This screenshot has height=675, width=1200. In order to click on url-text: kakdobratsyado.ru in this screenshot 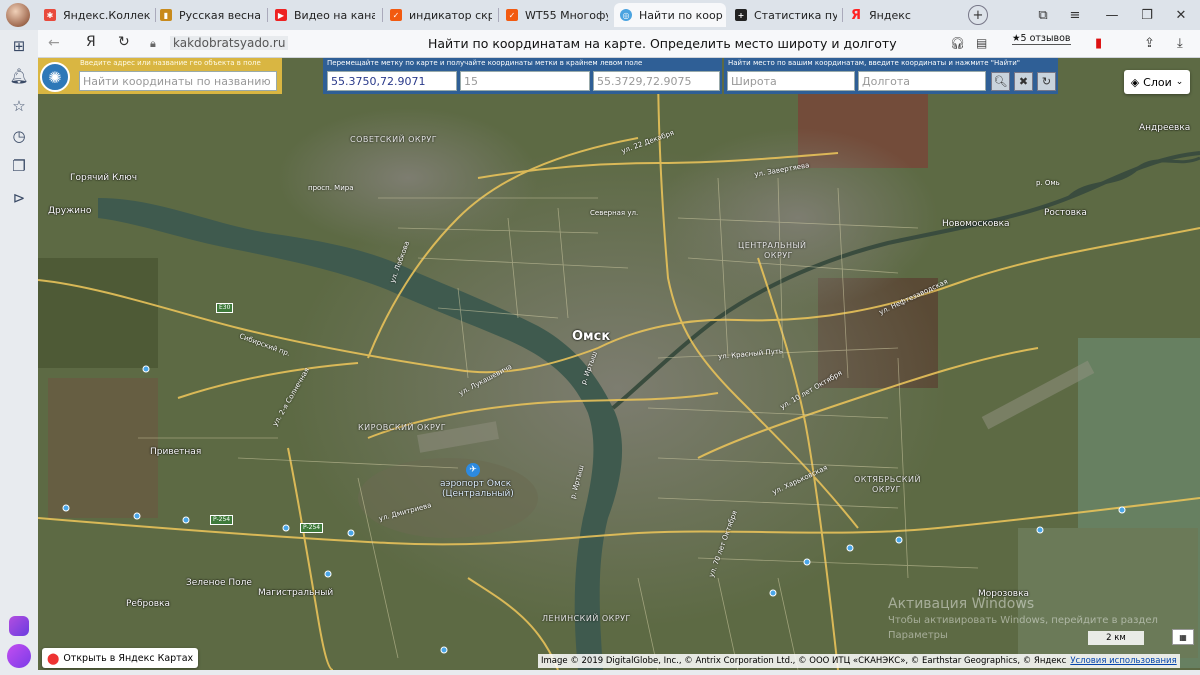, I will do `click(229, 43)`.